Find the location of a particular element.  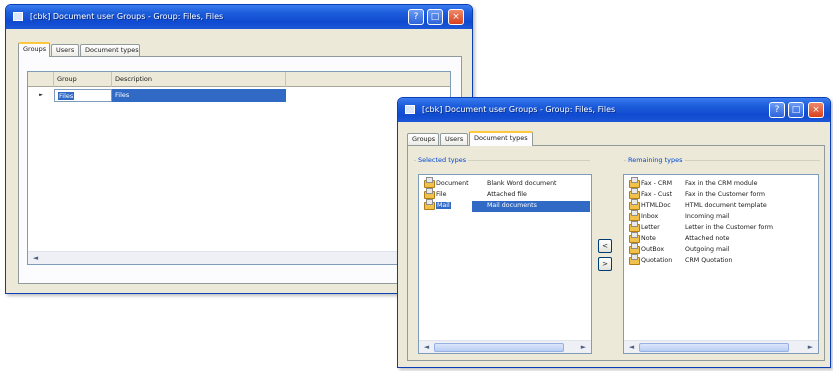

type-description: Blank Word document is located at coordinates (522, 183).